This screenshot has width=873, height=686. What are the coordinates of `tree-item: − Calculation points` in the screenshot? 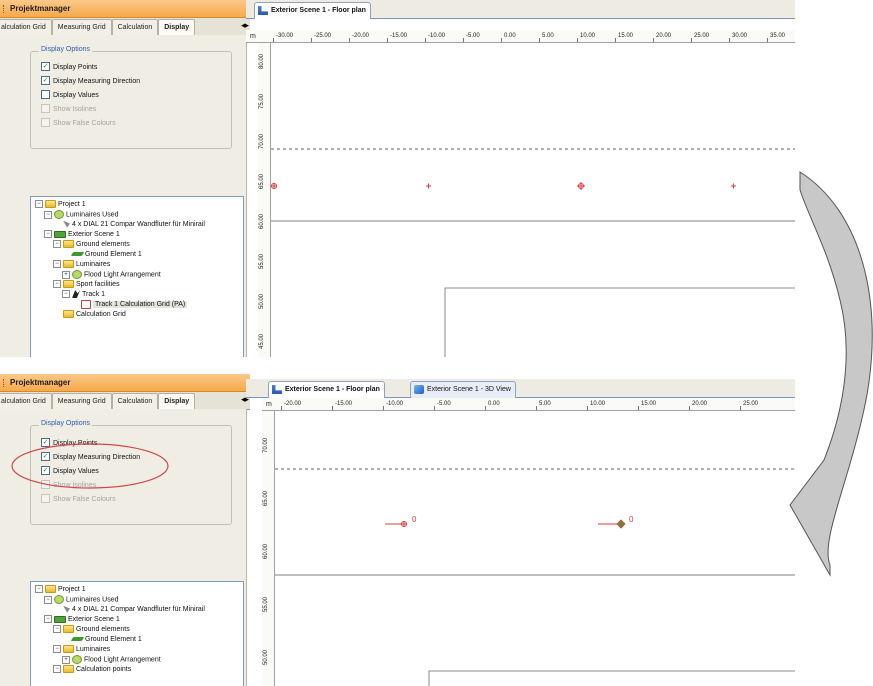 It's located at (92, 670).